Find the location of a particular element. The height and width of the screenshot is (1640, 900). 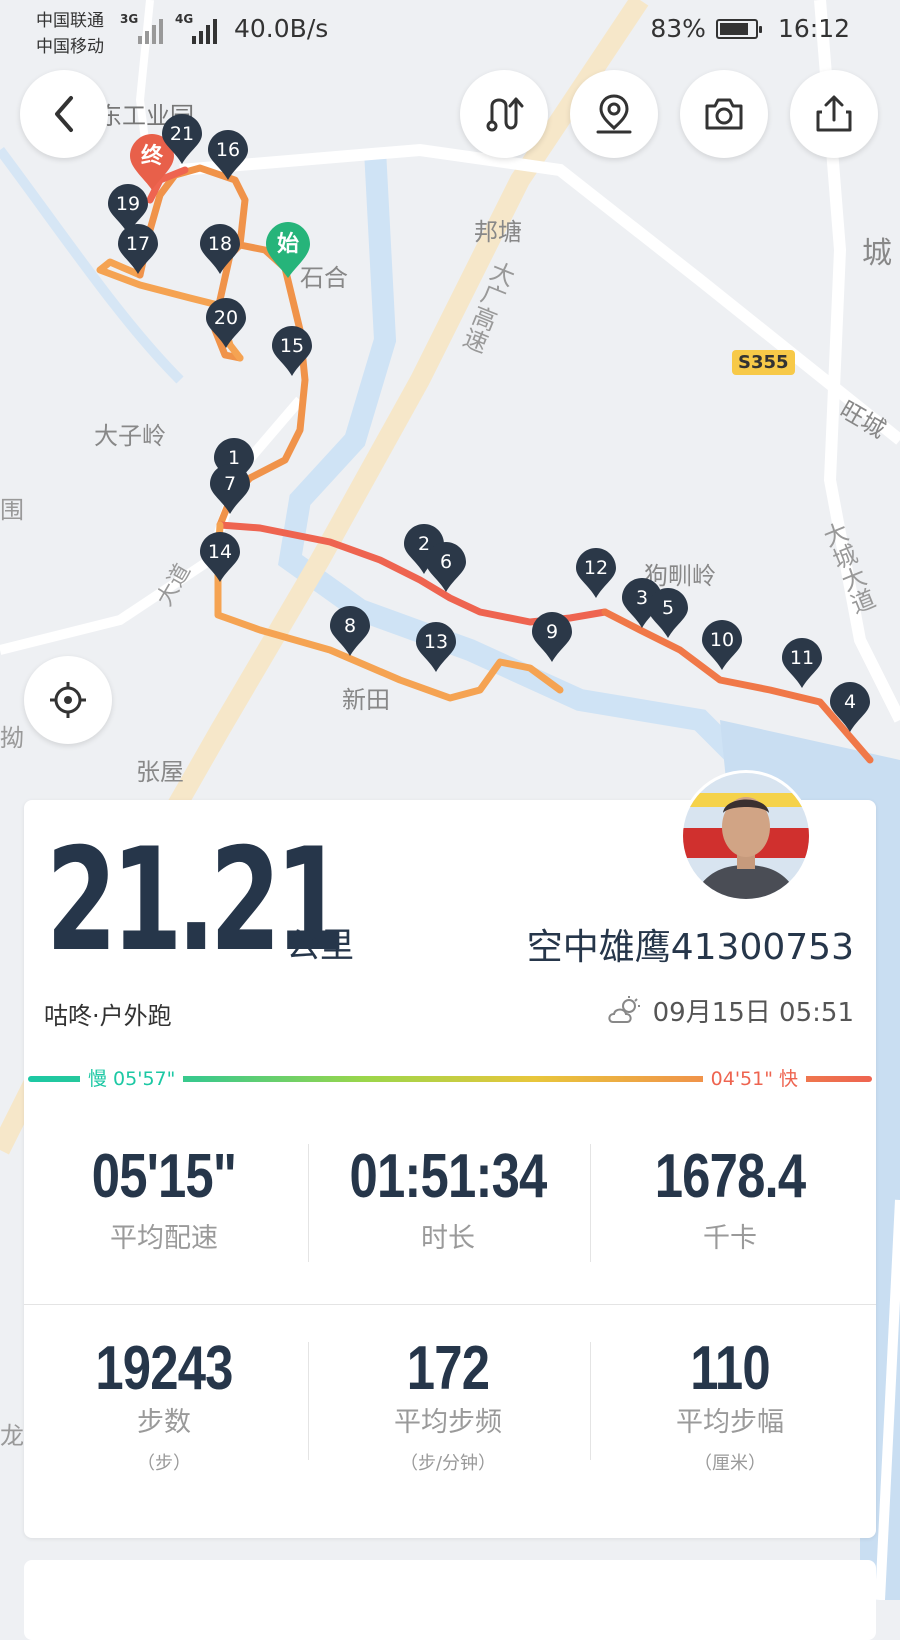

camera-button is located at coordinates (724, 114).